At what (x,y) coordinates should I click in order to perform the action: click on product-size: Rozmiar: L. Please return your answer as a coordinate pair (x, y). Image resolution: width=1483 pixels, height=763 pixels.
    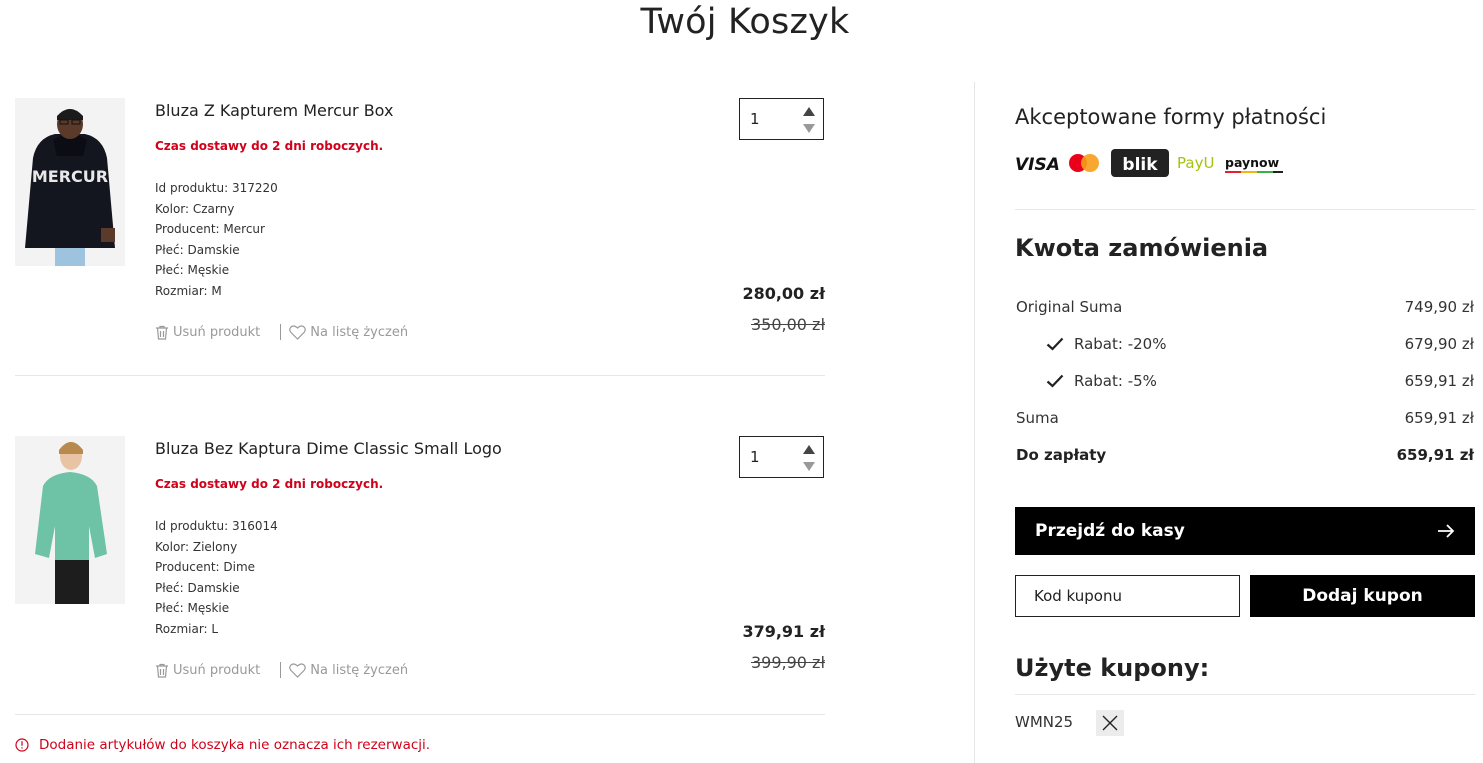
    Looking at the image, I should click on (187, 628).